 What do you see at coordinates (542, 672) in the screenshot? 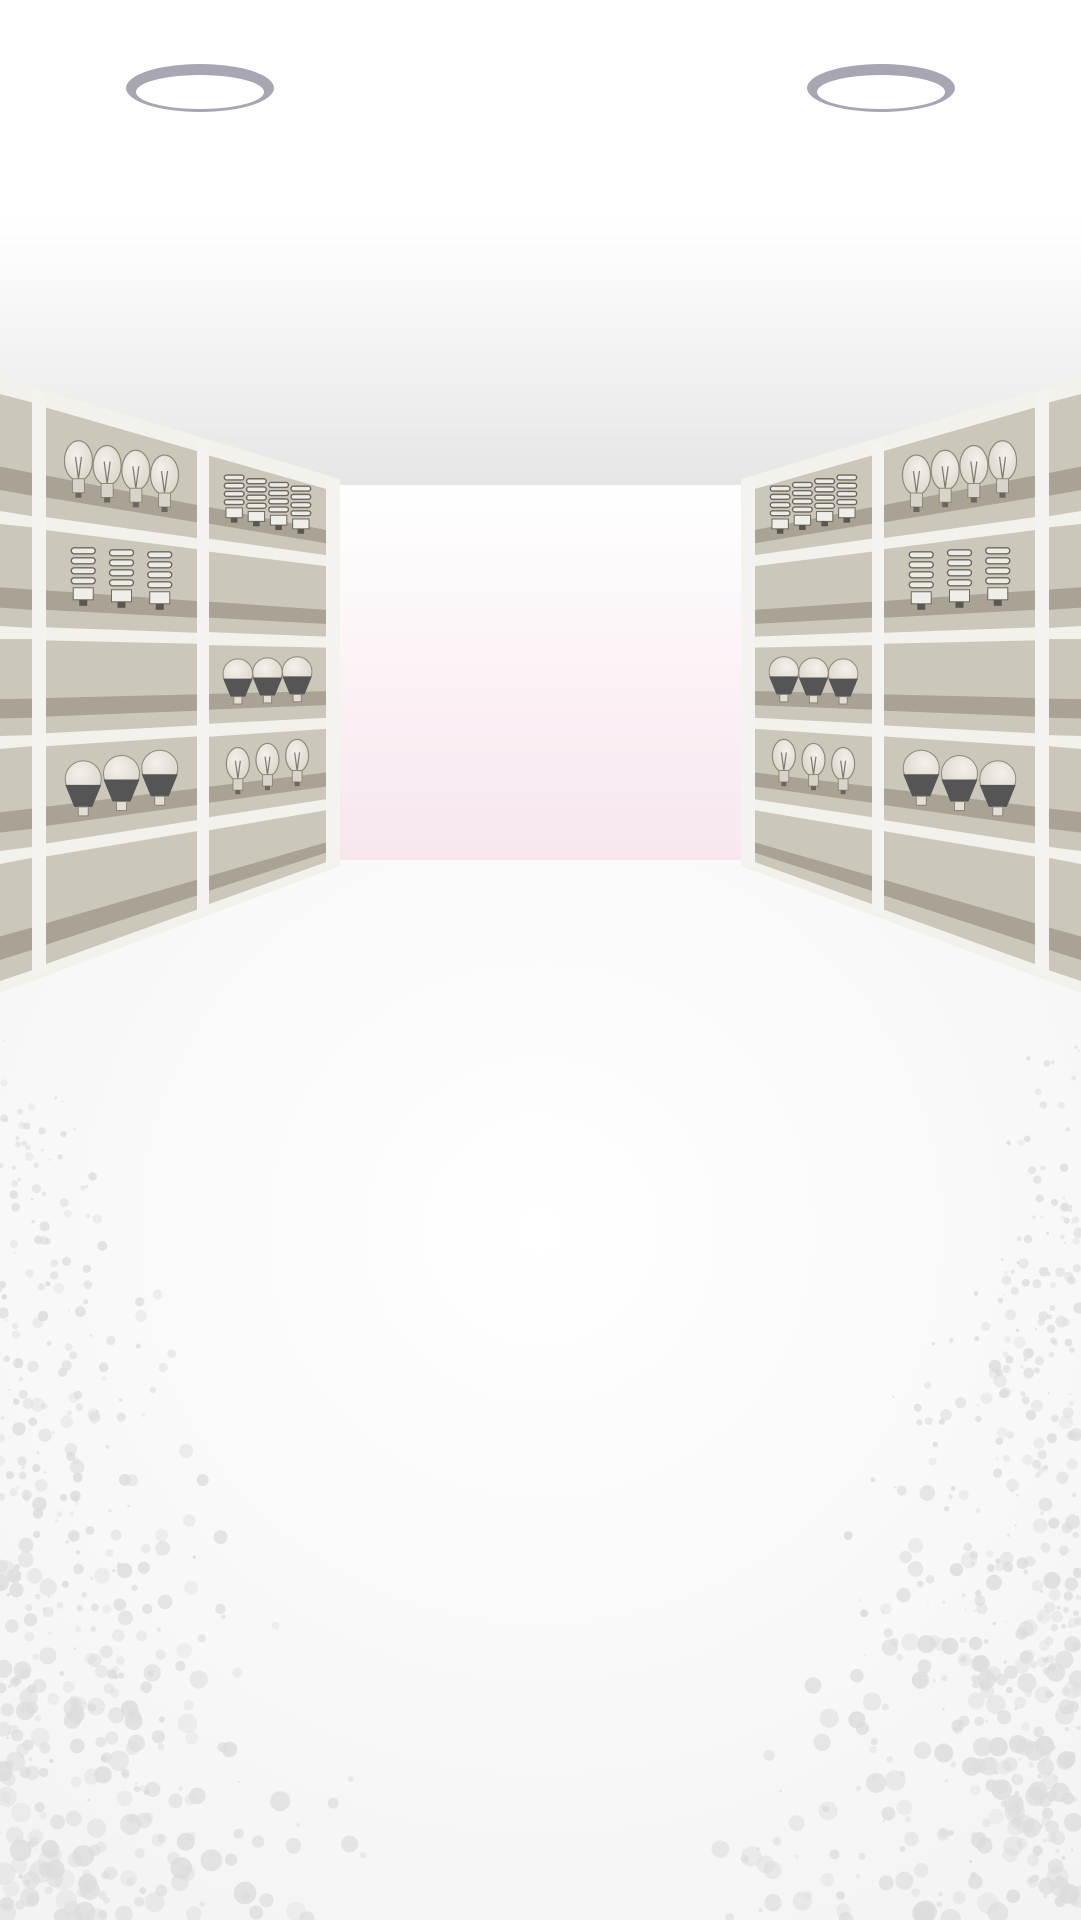
I see `back-wall` at bounding box center [542, 672].